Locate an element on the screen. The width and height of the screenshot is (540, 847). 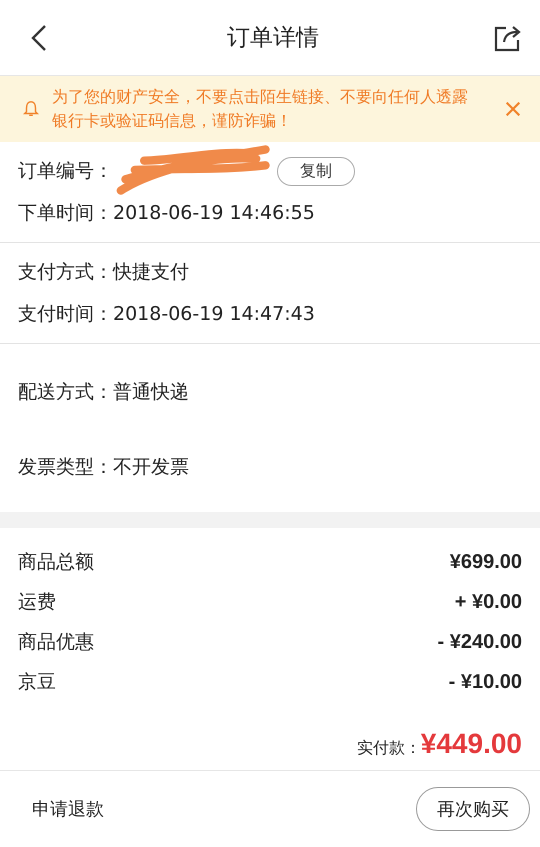
order-number-label: 订单编号： is located at coordinates (65, 171).